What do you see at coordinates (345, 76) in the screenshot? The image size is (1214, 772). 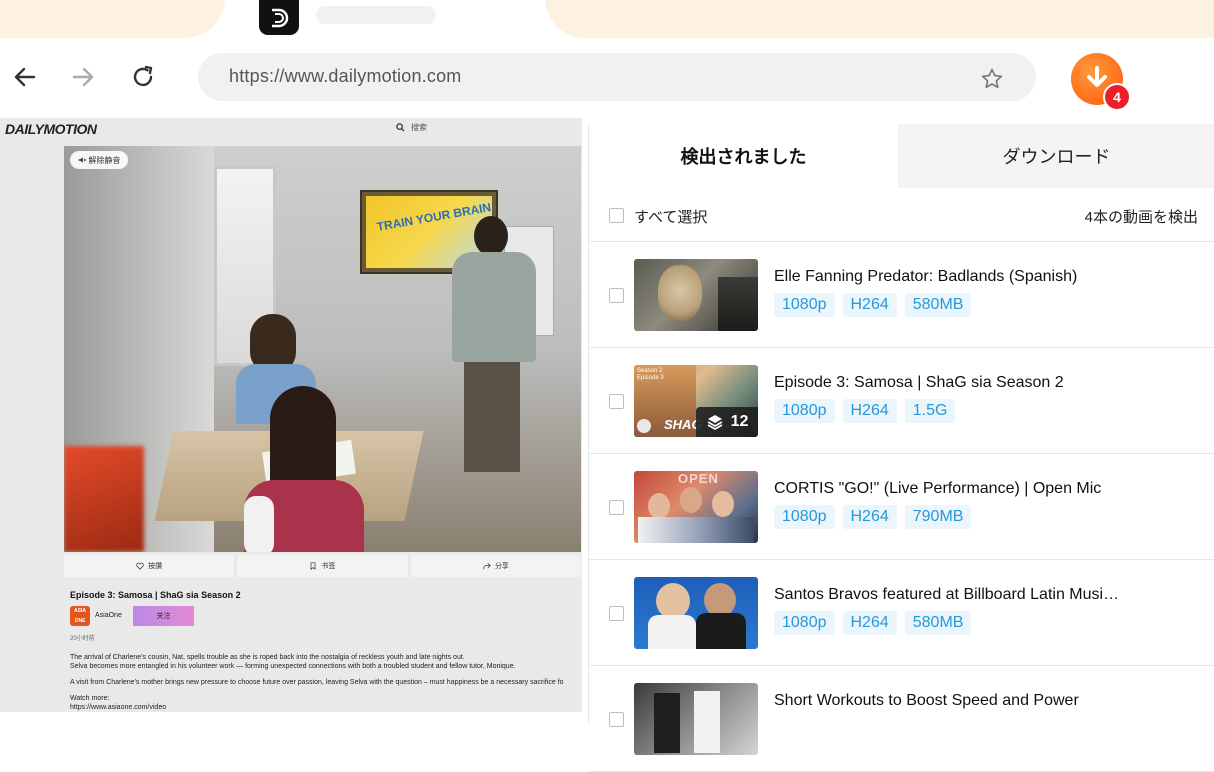 I see `url-text: https://www.dailymotion.com` at bounding box center [345, 76].